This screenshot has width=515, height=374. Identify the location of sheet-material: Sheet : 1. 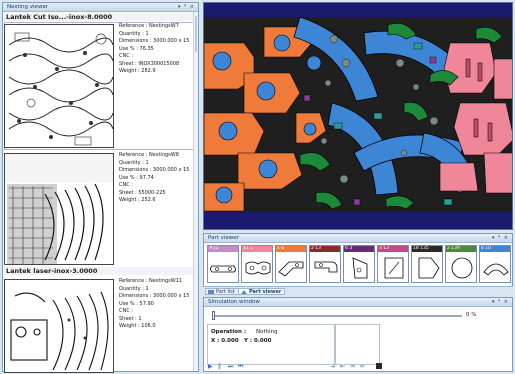
(130, 318).